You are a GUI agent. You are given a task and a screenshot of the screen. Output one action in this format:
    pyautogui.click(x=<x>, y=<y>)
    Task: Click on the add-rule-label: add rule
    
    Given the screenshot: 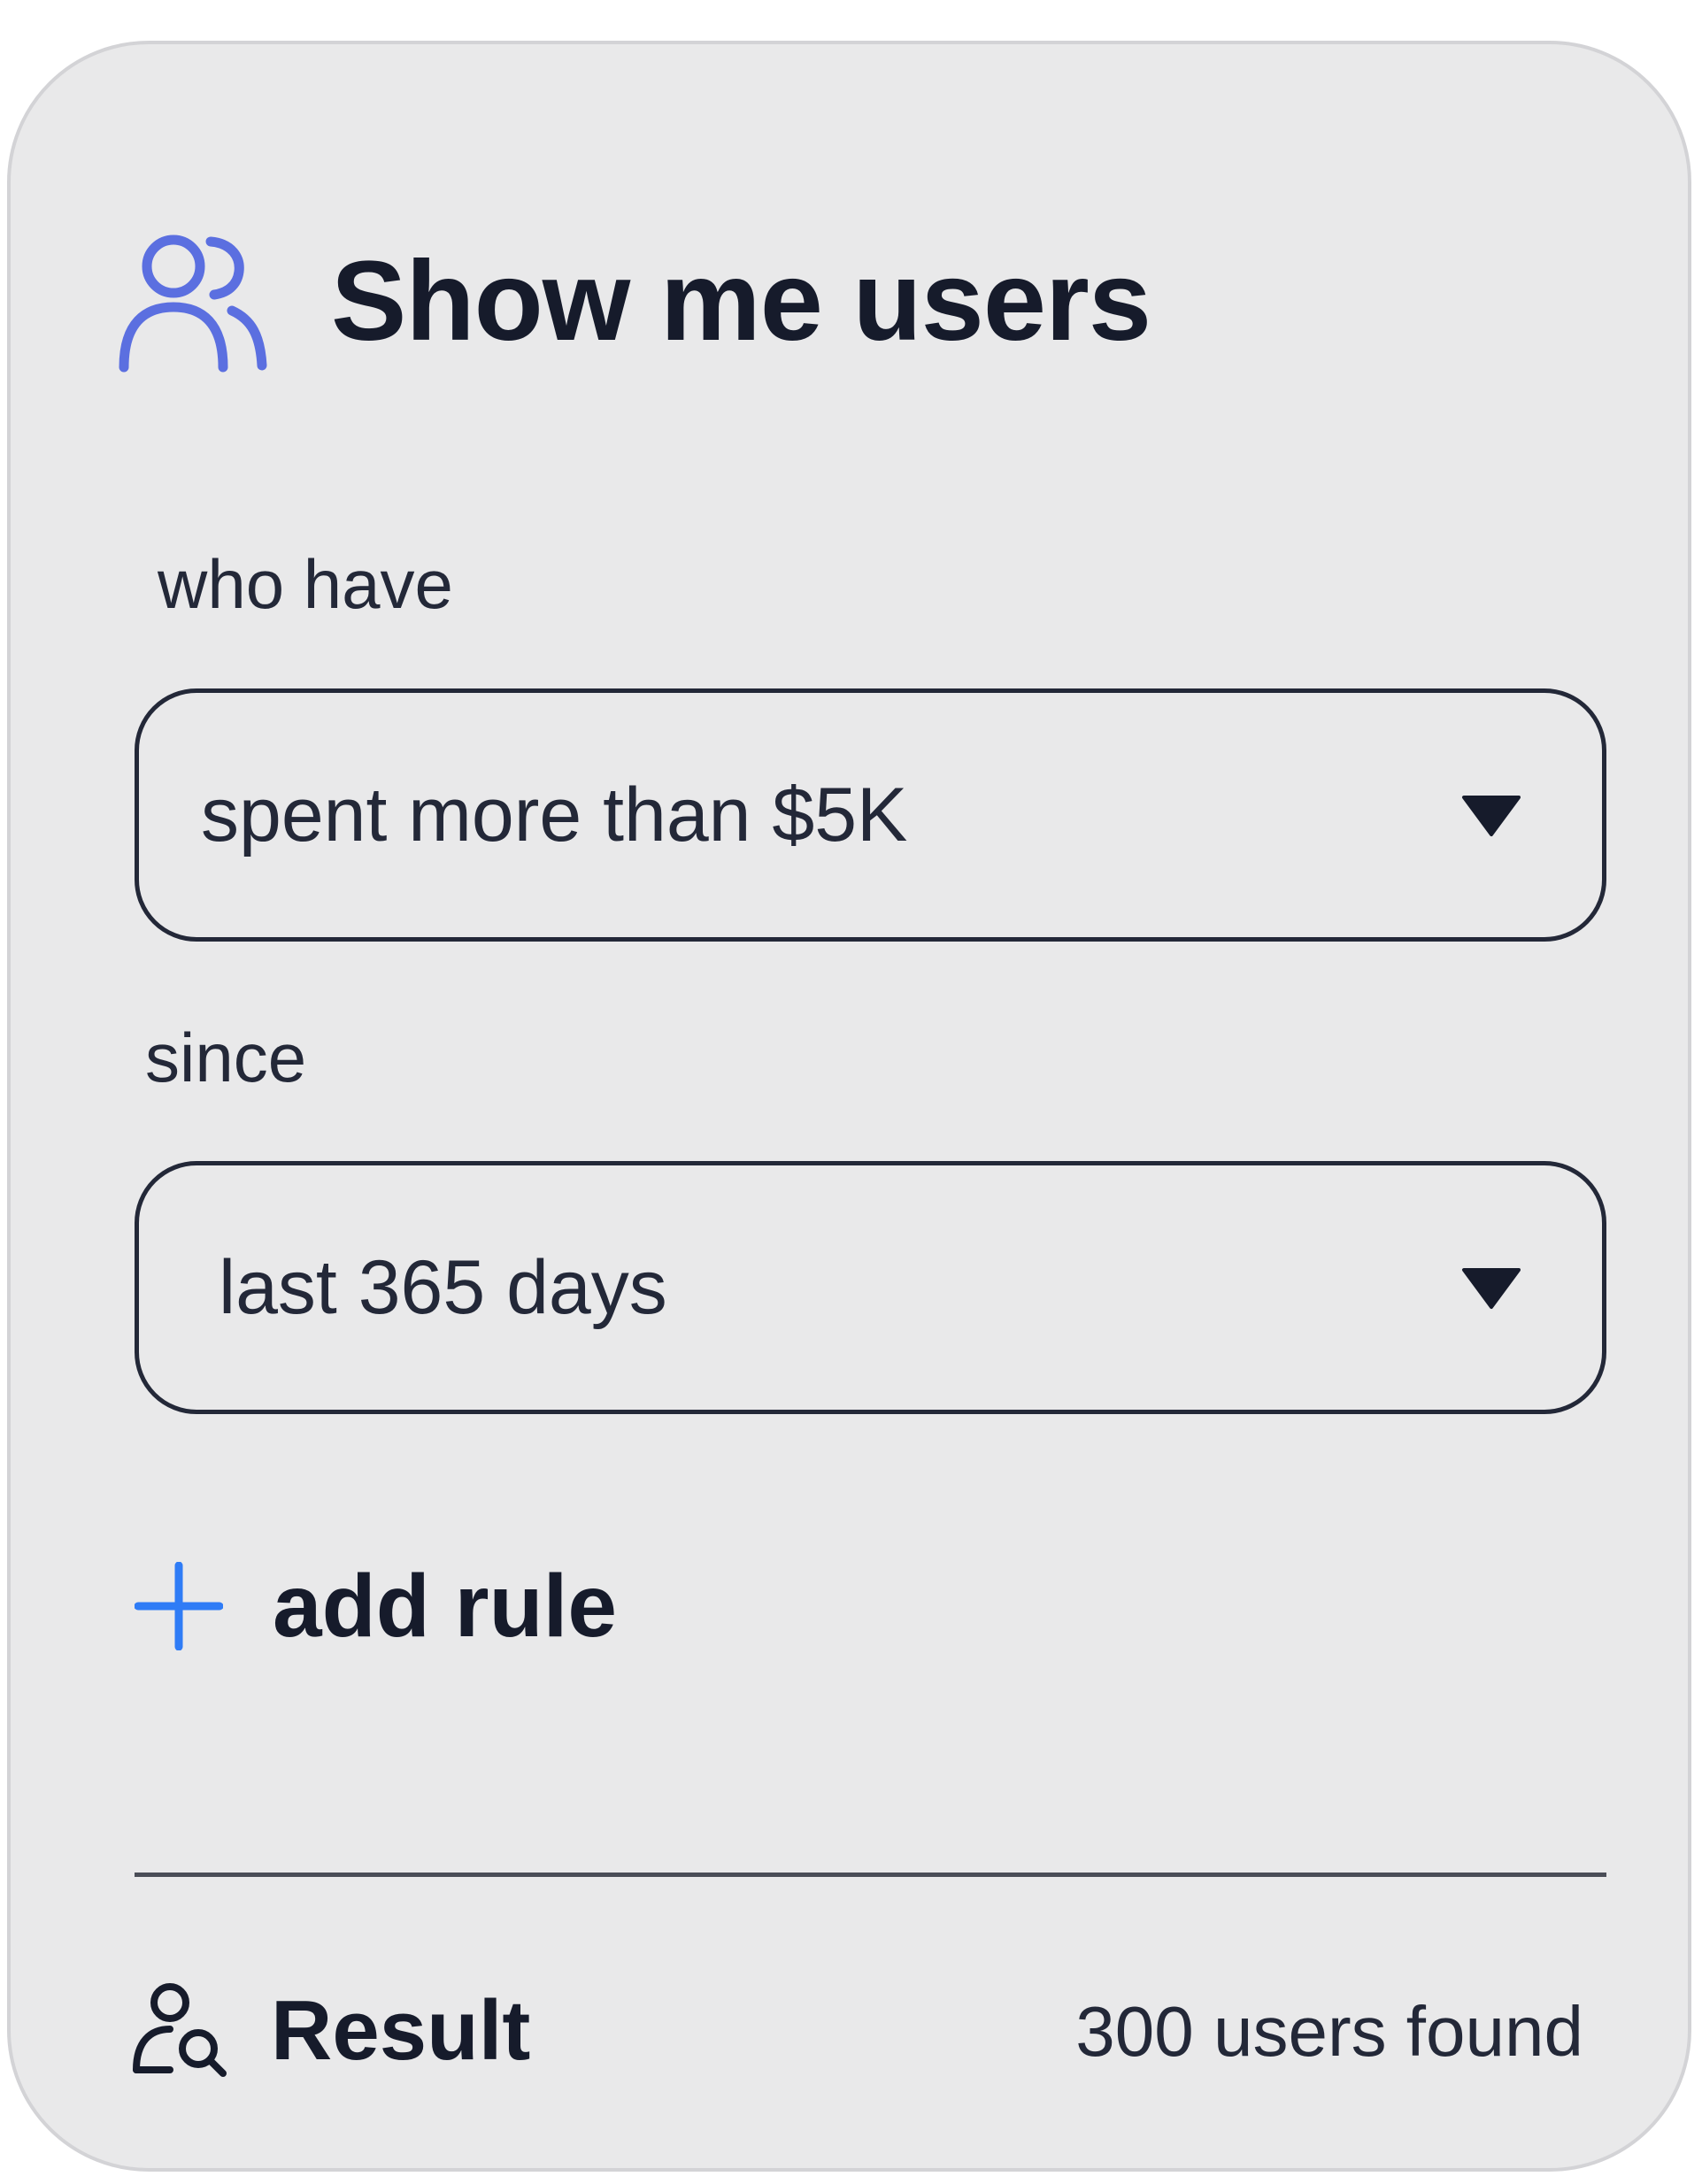 What is the action you would take?
    pyautogui.click(x=445, y=1606)
    